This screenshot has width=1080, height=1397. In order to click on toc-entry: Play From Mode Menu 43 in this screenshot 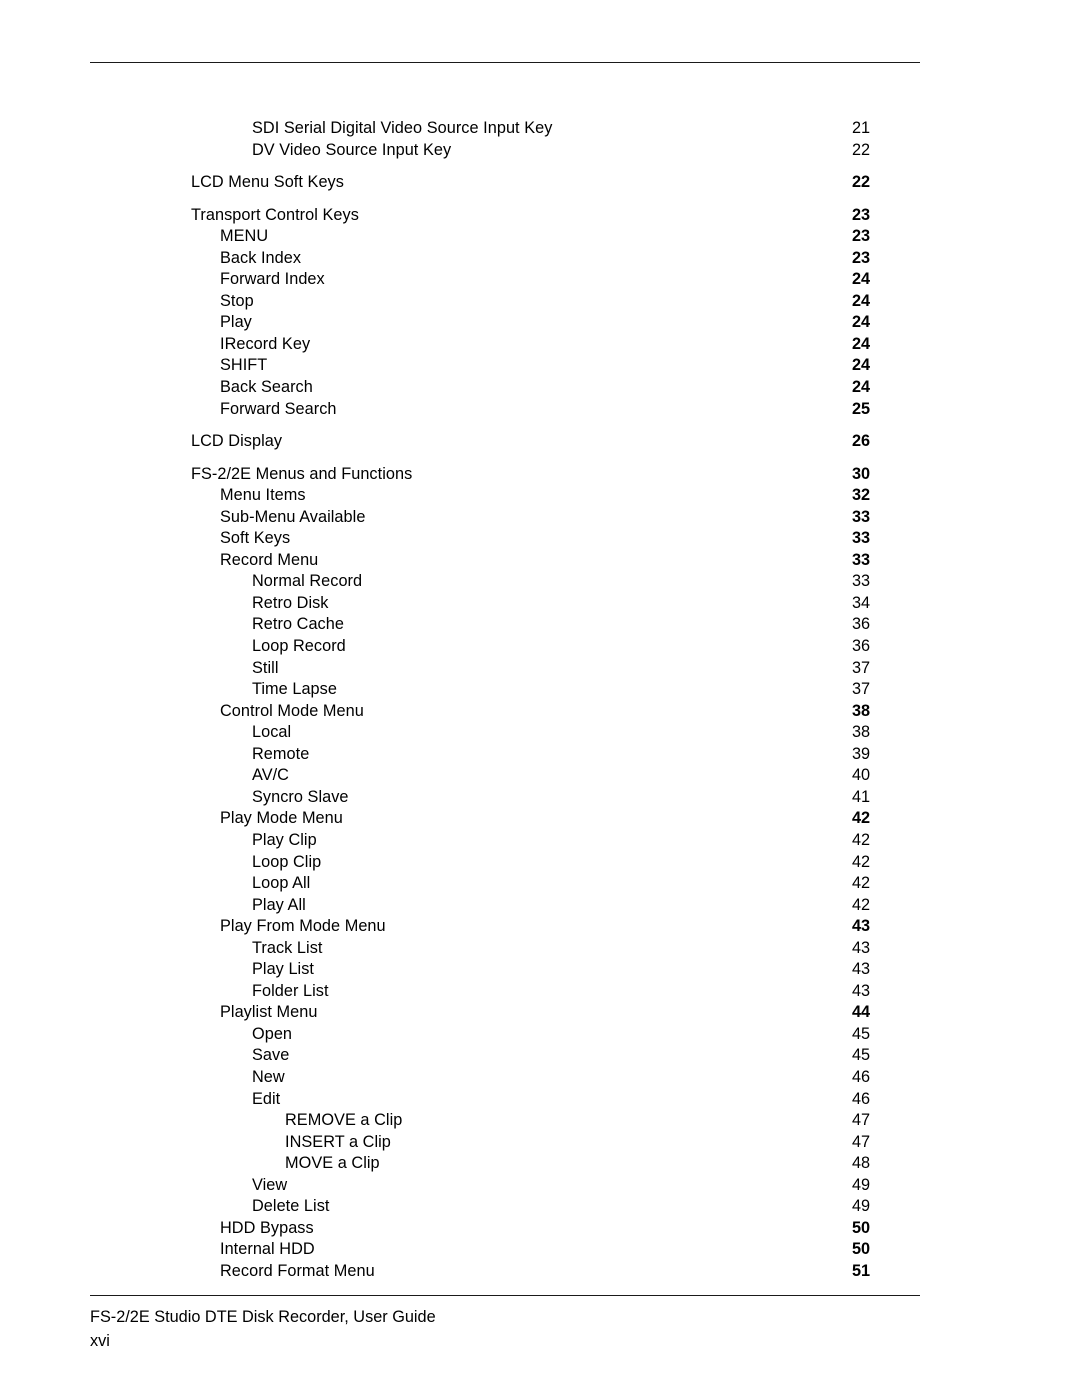, I will do `click(505, 927)`.